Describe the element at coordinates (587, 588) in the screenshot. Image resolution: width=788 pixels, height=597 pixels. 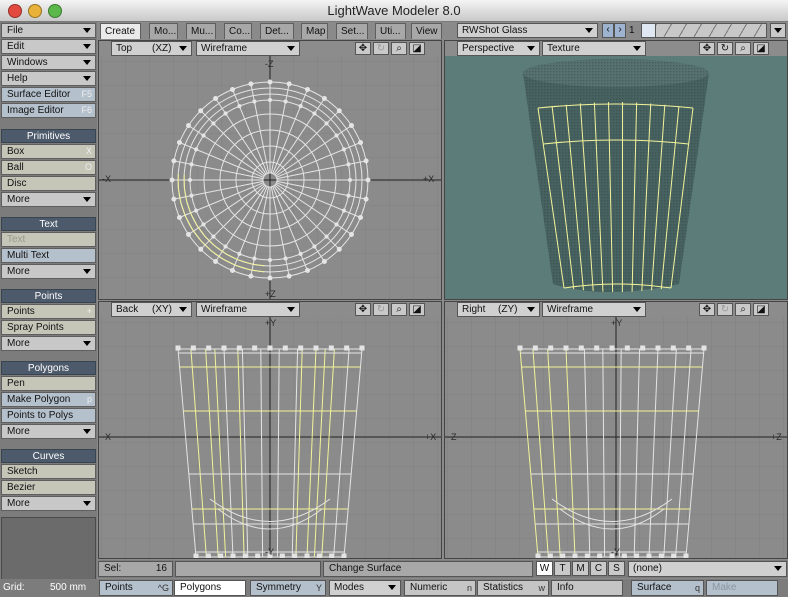
I see `info-button: Info` at that location.